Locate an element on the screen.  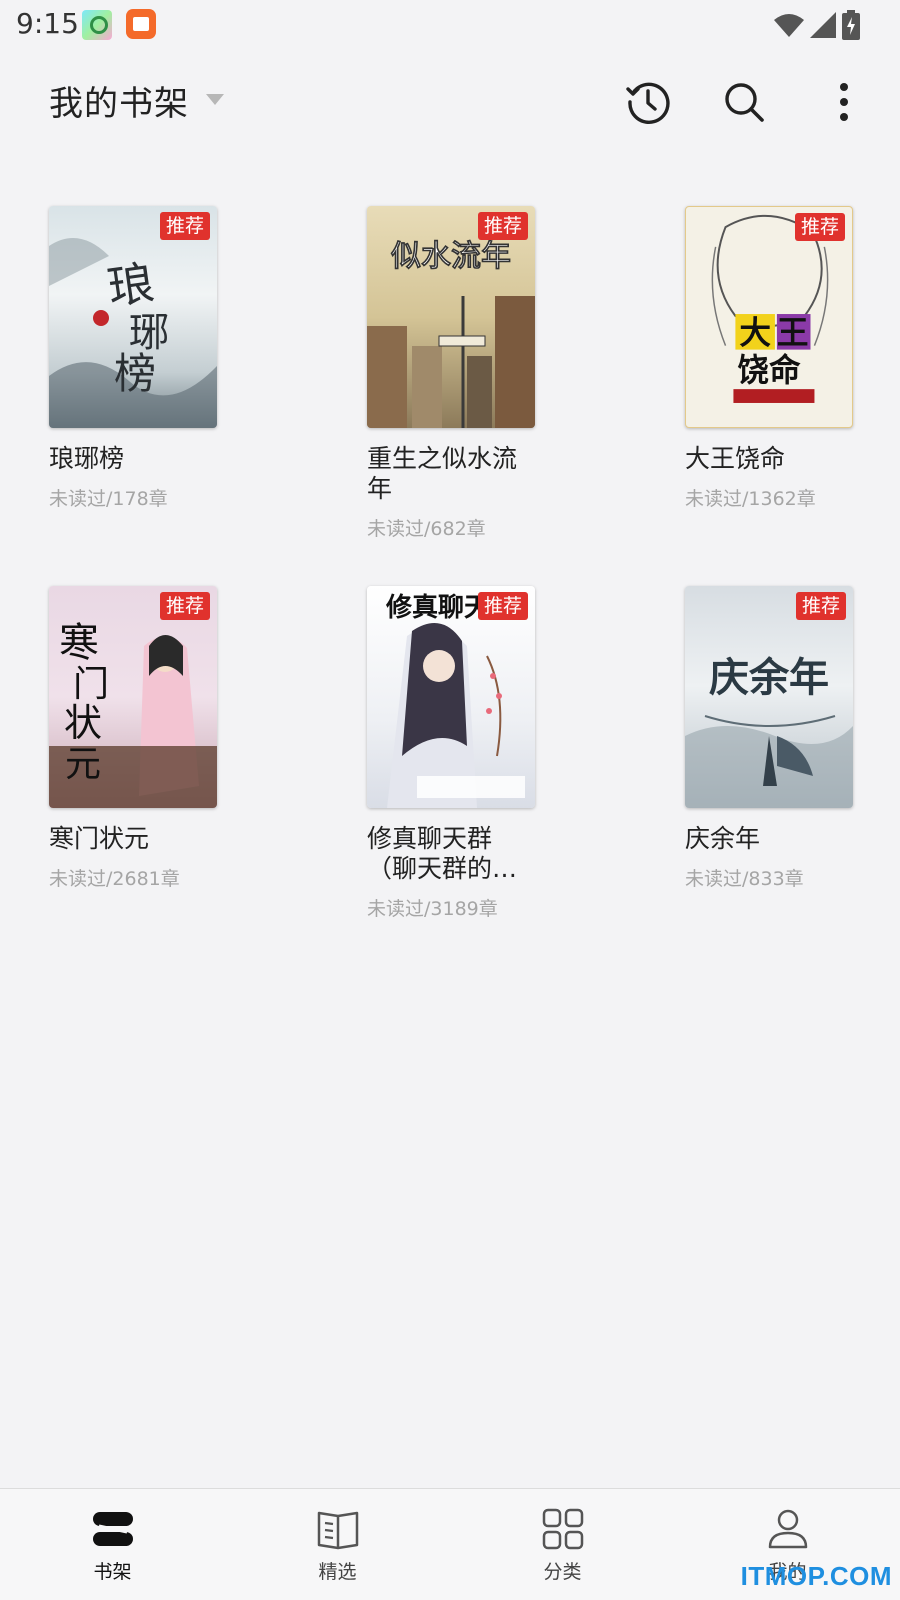
book-title: 庆余年 is located at coordinates (723, 838).